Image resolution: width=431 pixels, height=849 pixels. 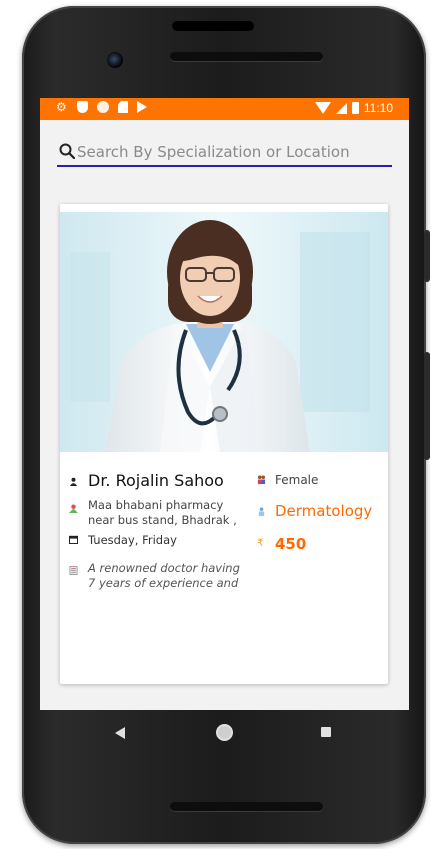 I want to click on doctor-specialization: Dermatology, so click(x=324, y=511).